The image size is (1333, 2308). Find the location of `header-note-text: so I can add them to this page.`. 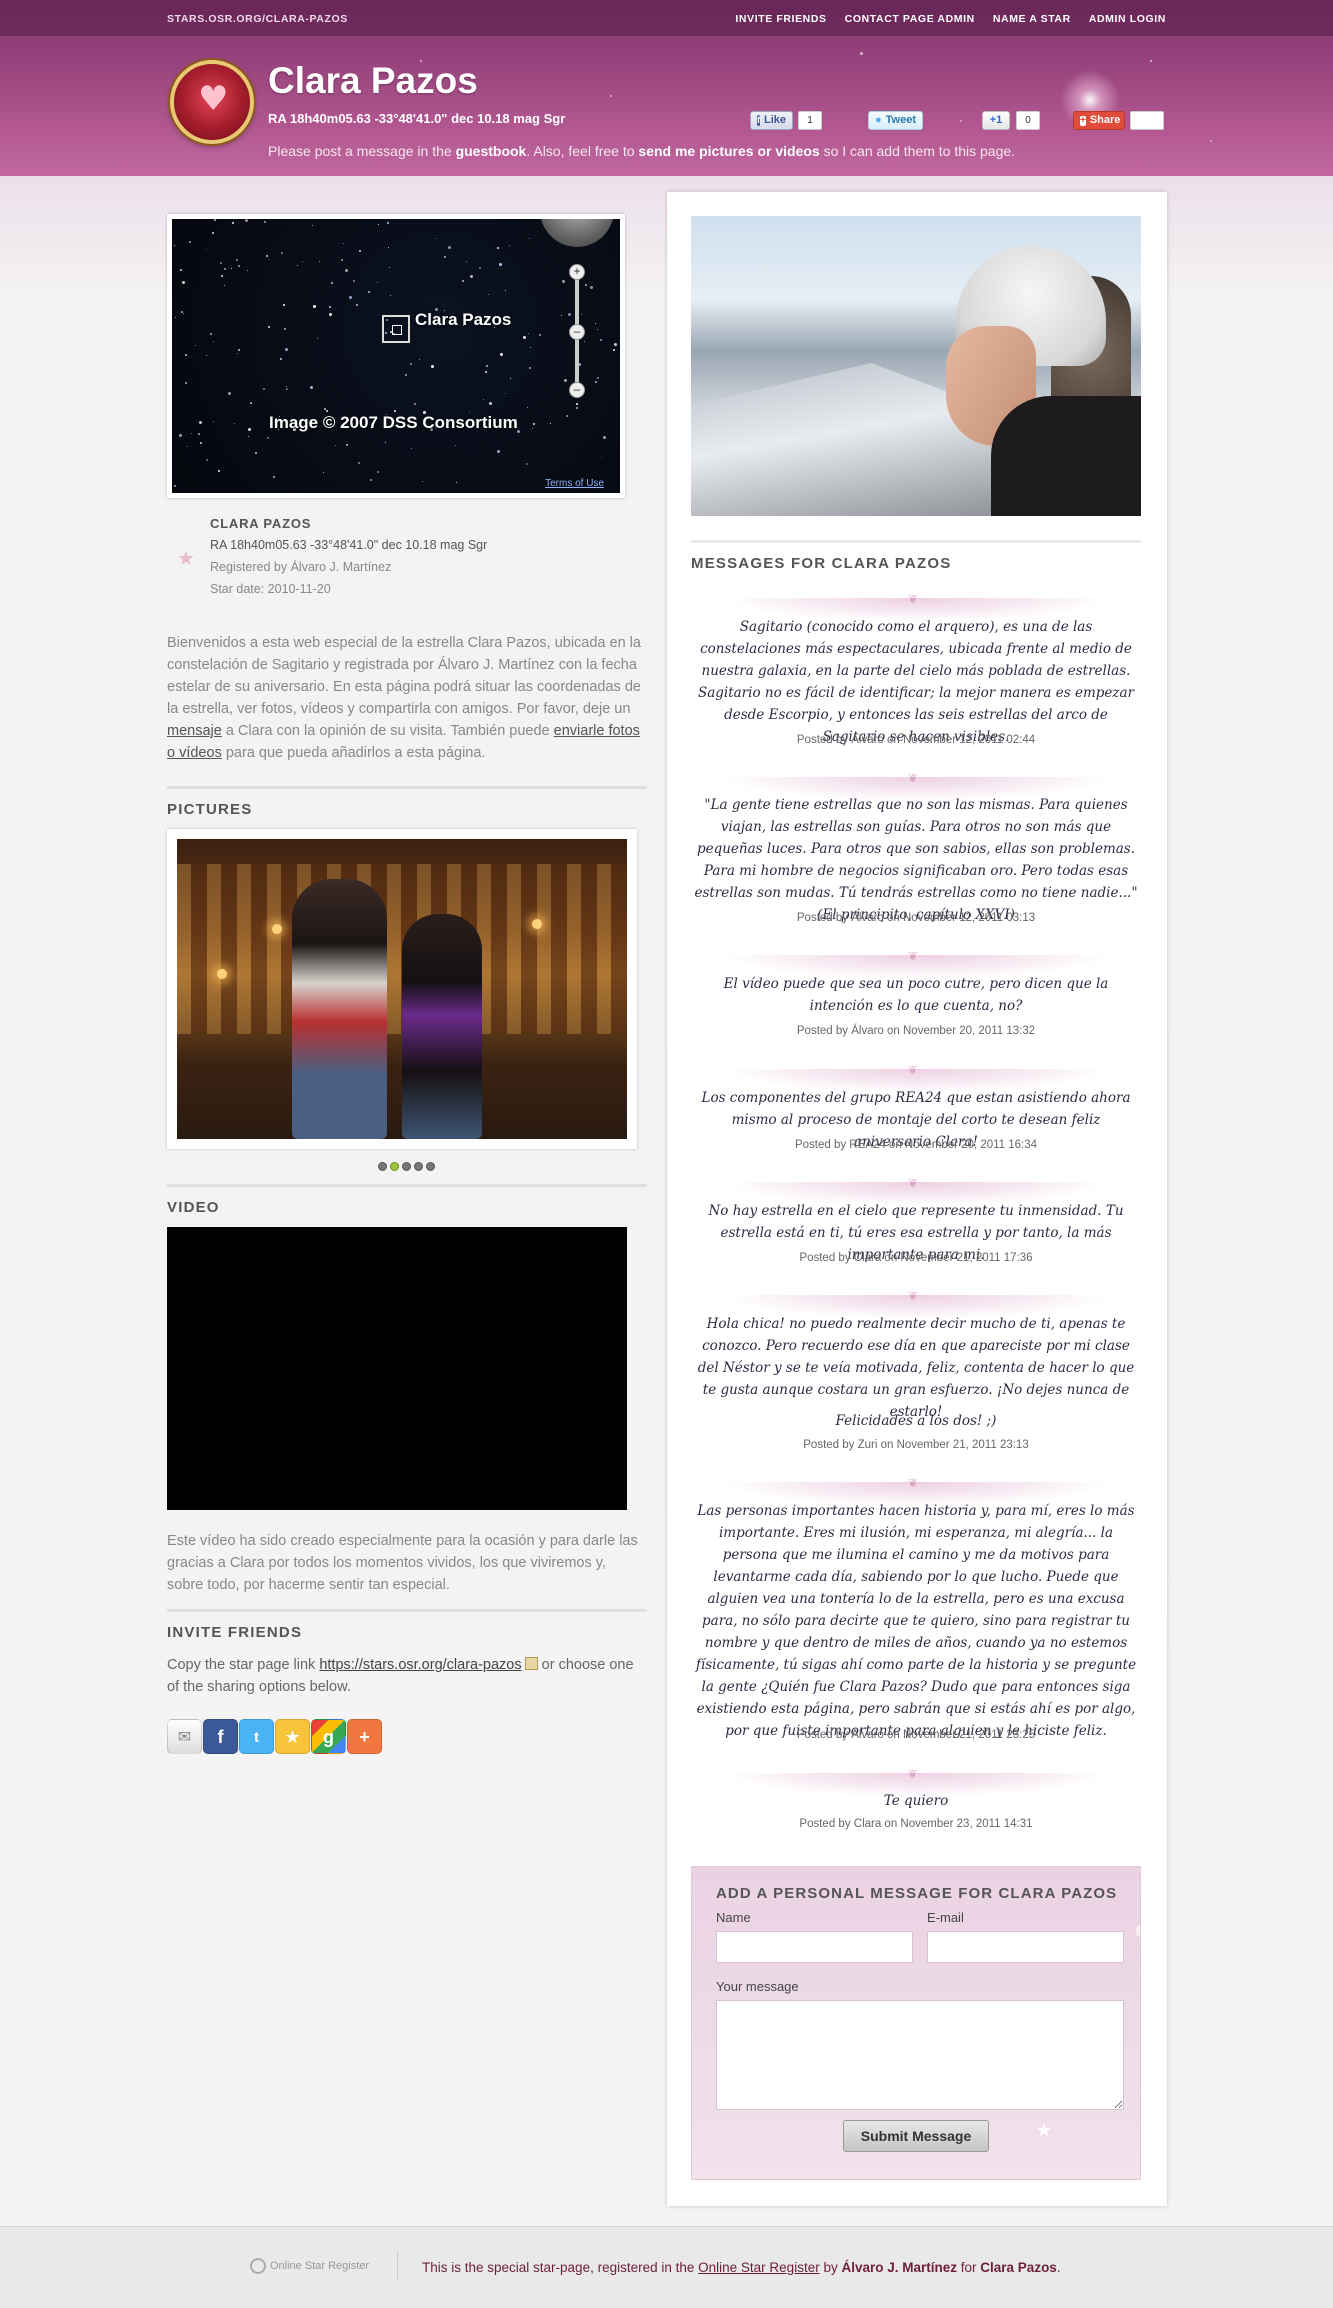

header-note-text: so I can add them to this page. is located at coordinates (917, 151).